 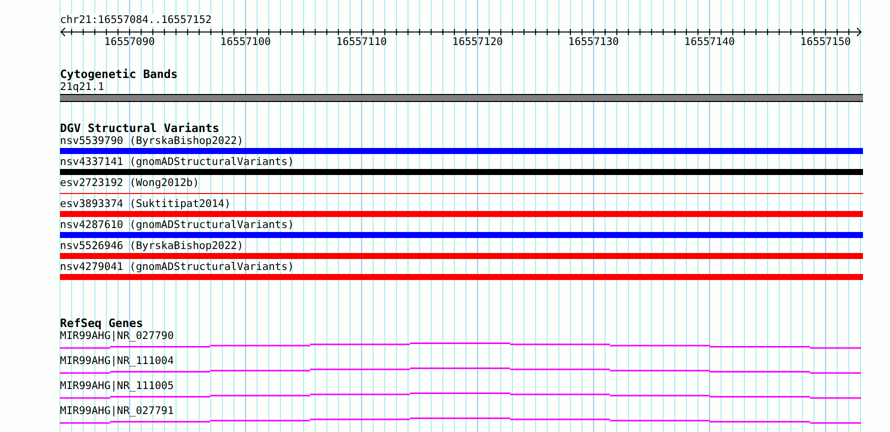 What do you see at coordinates (177, 162) in the screenshot?
I see `variant-label: nsv4337141 (gnomADStructuralVariants)` at bounding box center [177, 162].